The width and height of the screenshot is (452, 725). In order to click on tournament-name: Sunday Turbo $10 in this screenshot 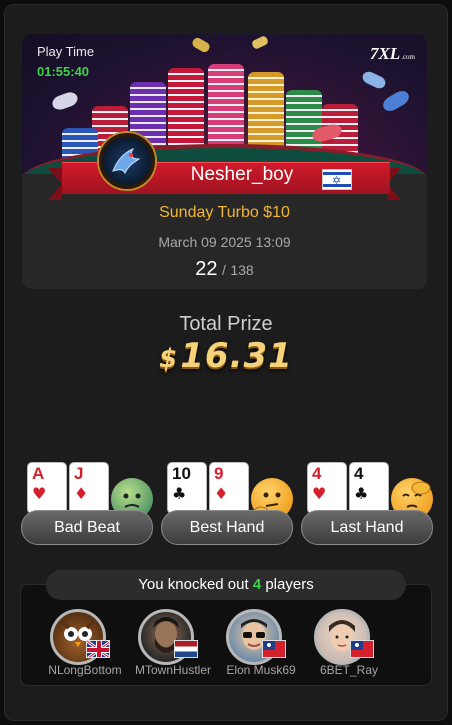, I will do `click(224, 212)`.